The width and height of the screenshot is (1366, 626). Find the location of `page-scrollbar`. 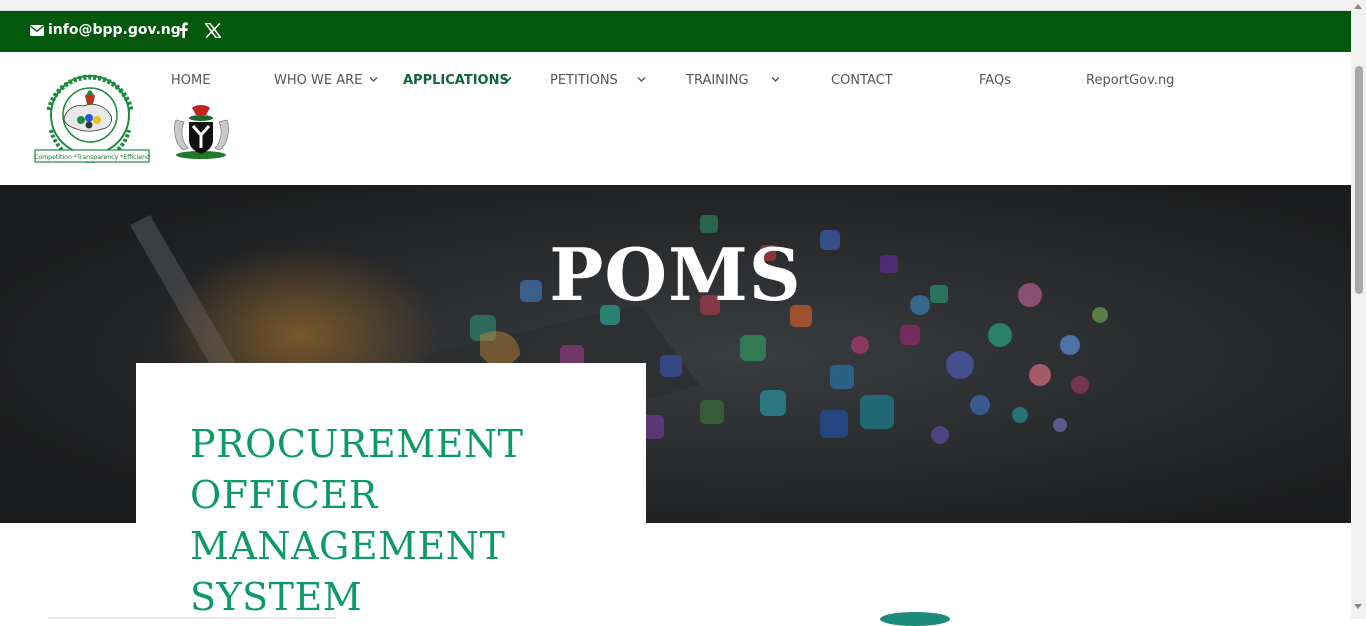

page-scrollbar is located at coordinates (1358, 309).